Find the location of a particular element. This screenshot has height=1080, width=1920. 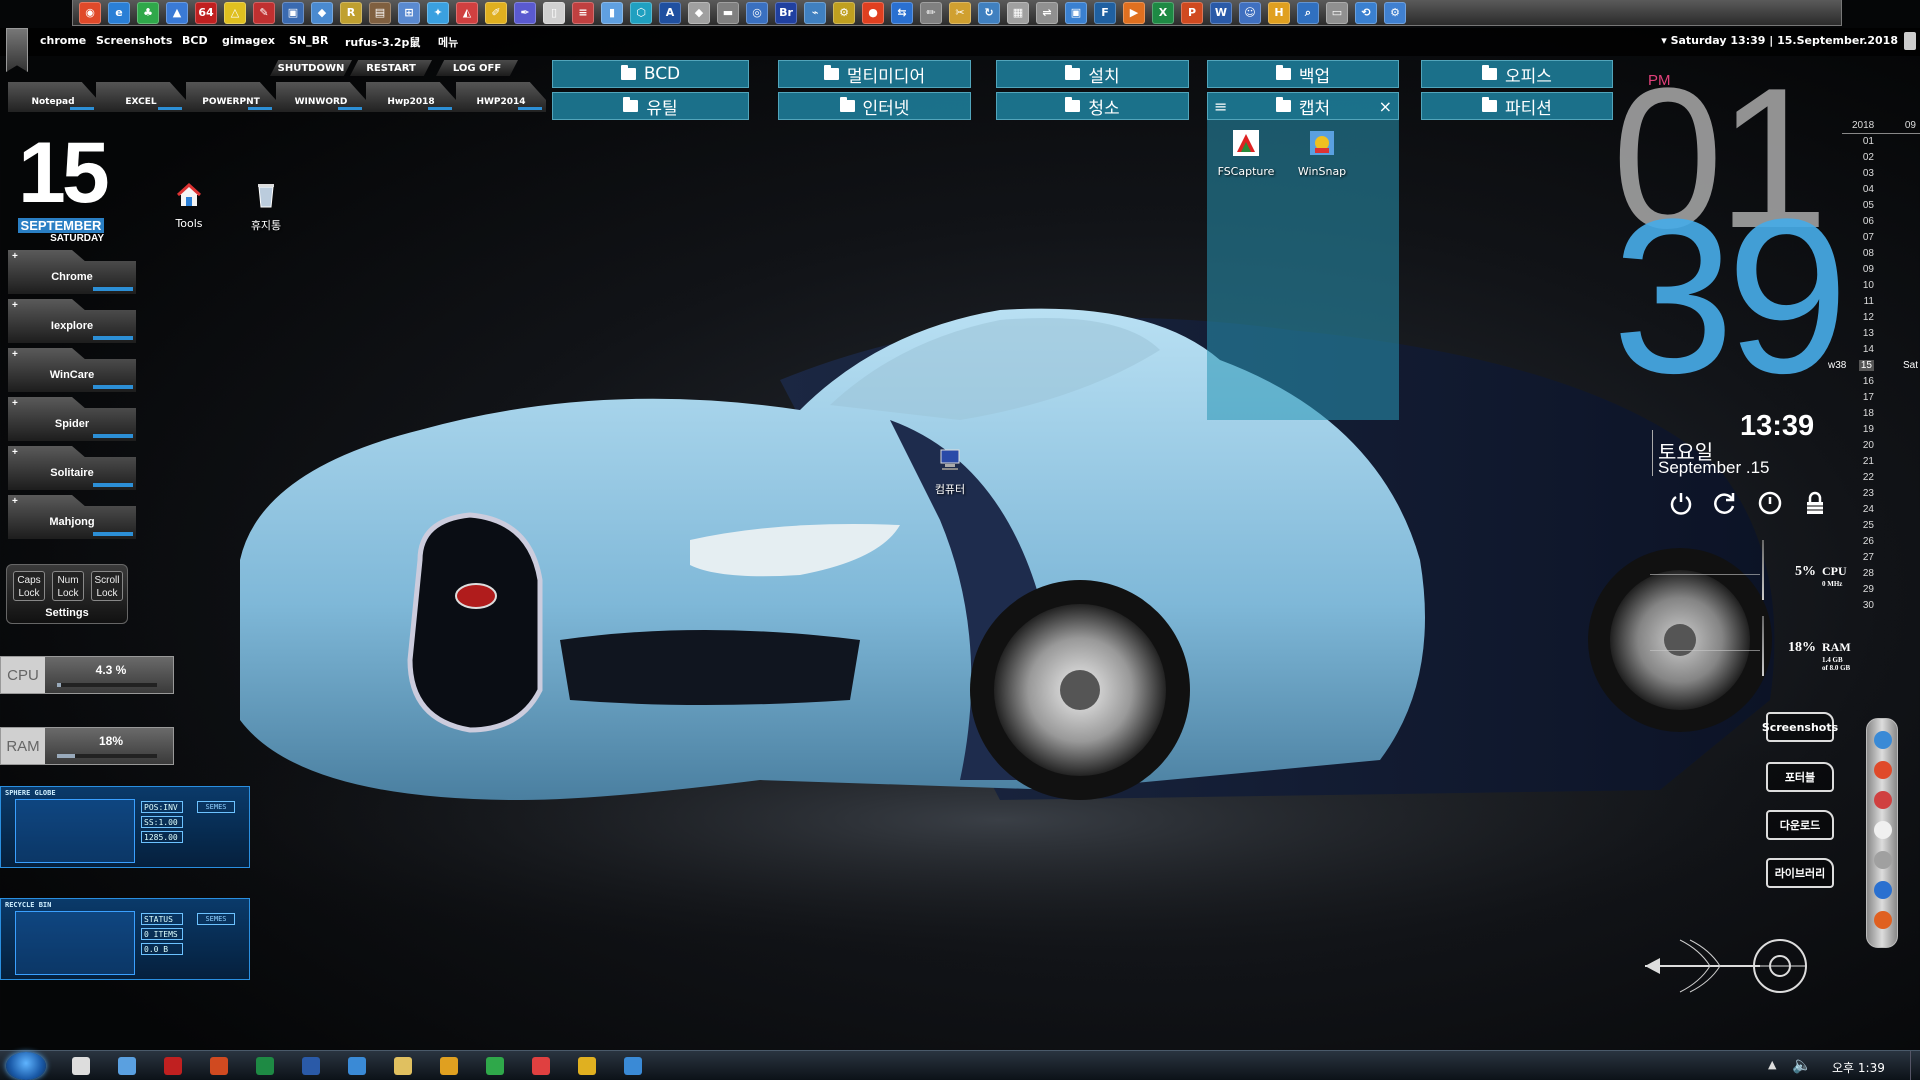

menu-scroll-handle is located at coordinates (1910, 41).